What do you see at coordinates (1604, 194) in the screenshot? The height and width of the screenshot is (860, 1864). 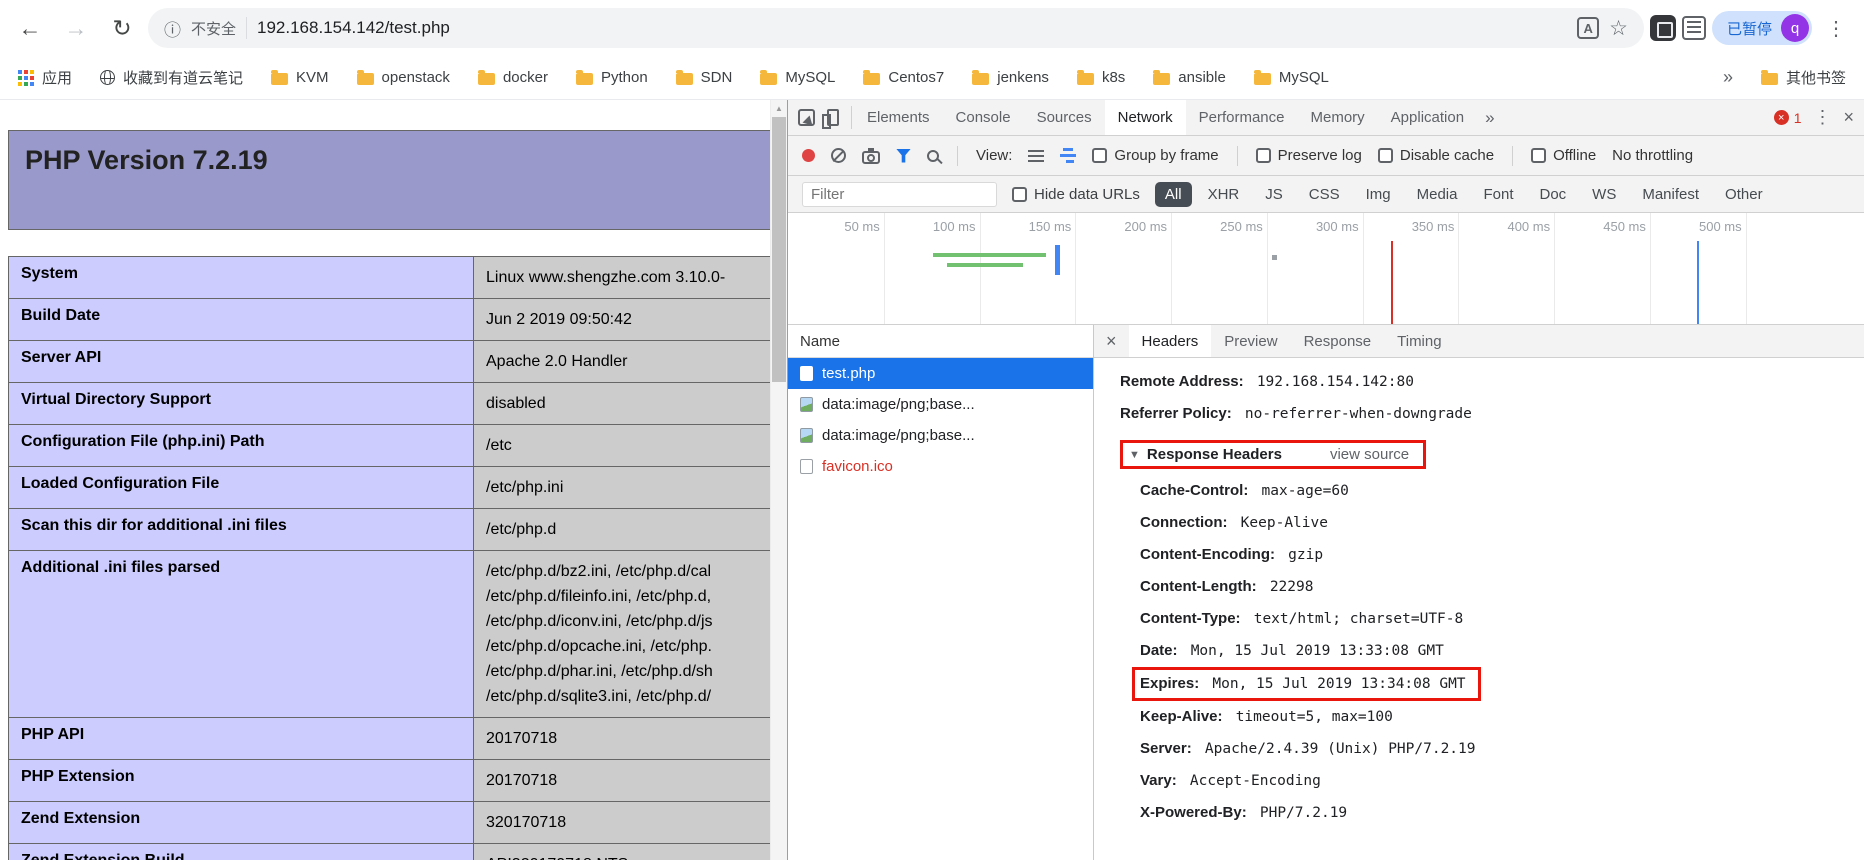 I see `filter-pill: WS` at bounding box center [1604, 194].